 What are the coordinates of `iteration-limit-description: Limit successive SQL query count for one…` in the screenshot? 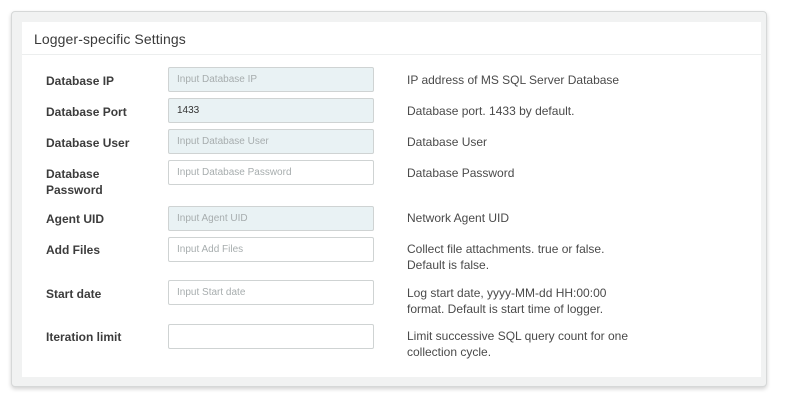 It's located at (517, 344).